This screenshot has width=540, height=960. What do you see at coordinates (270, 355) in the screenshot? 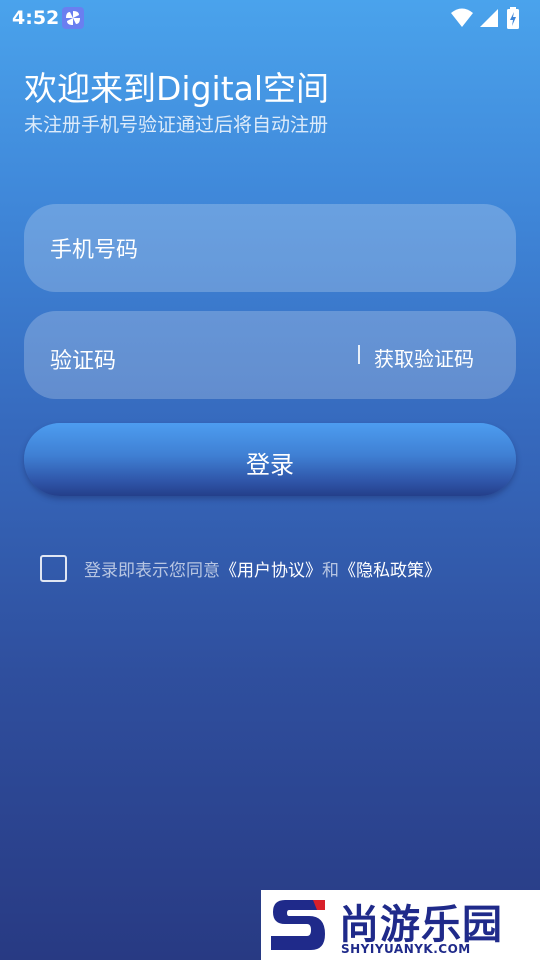
I see `verification-code-input: 验证码 获取验证码` at bounding box center [270, 355].